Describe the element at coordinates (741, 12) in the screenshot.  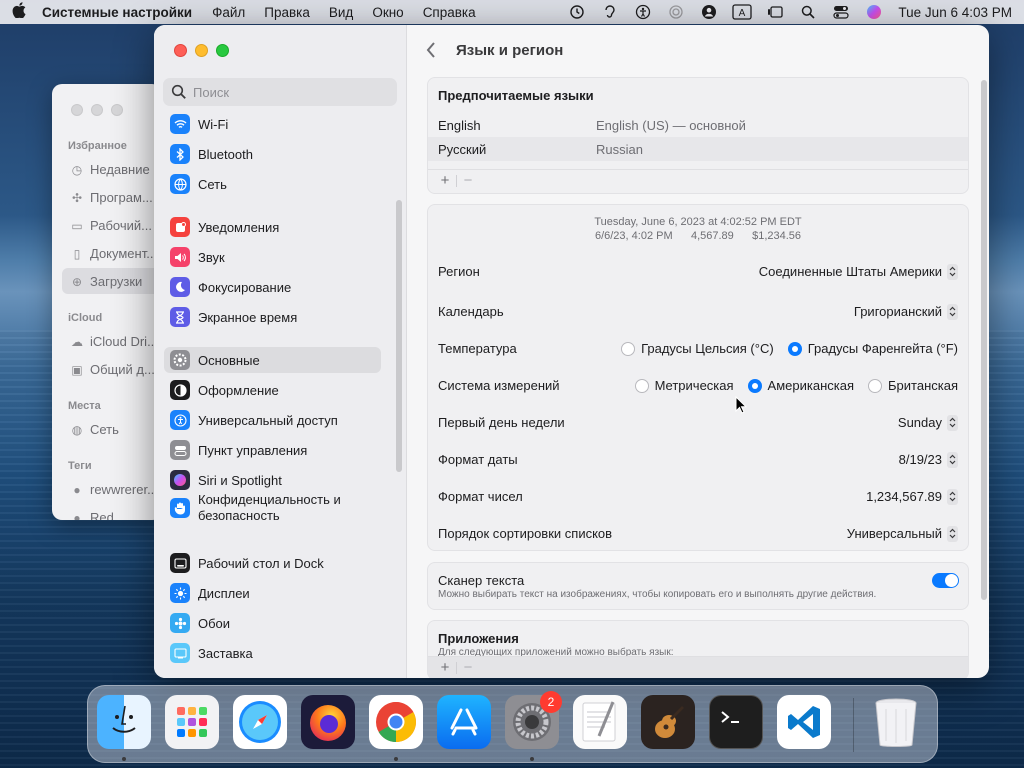
I see `input-source-icon: A` at that location.